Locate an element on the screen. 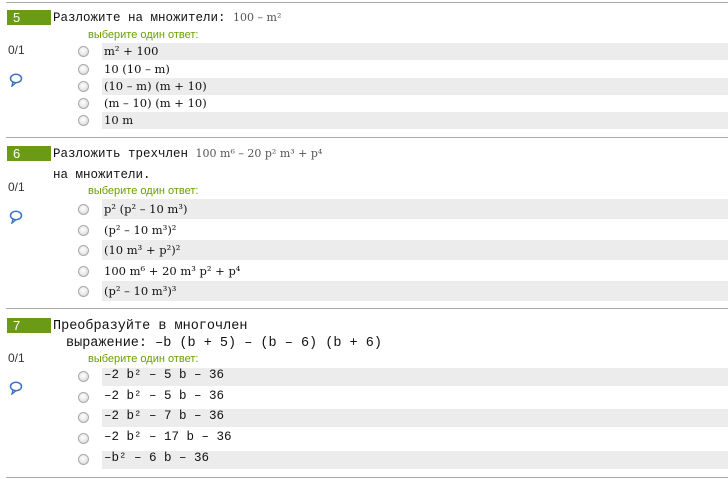 This screenshot has height=481, width=728. answer-option: (10 – m) (m + 10) is located at coordinates (403, 86).